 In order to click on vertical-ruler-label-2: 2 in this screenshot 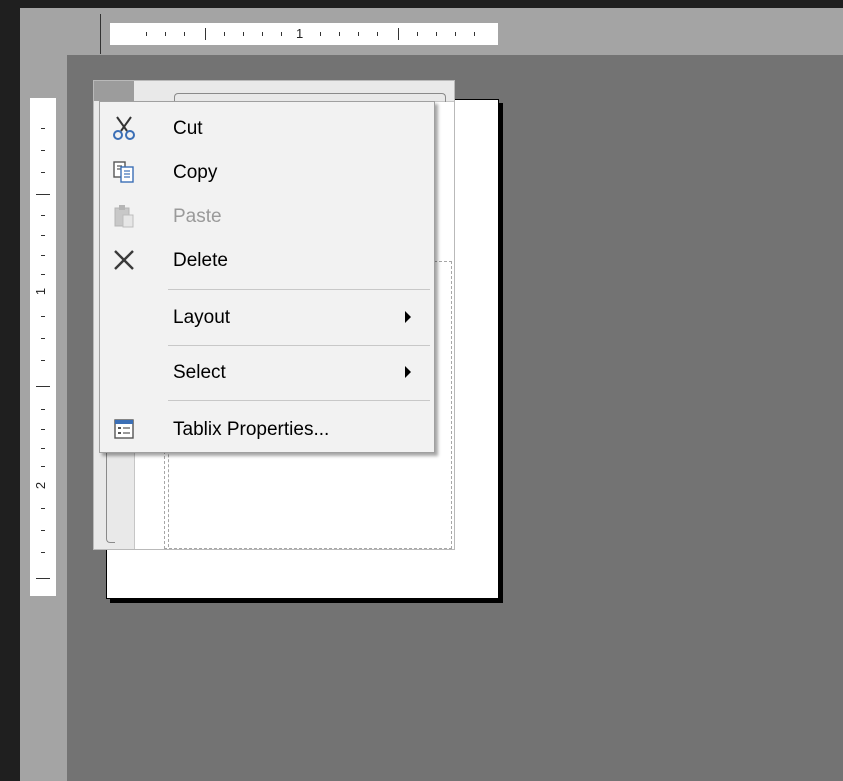, I will do `click(41, 485)`.